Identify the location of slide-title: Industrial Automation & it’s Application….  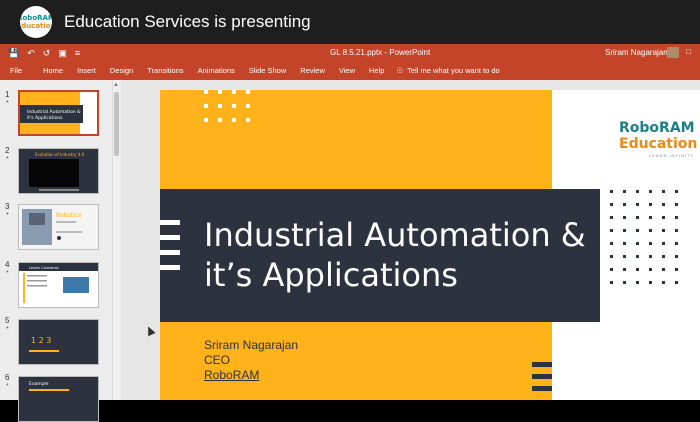
(395, 255).